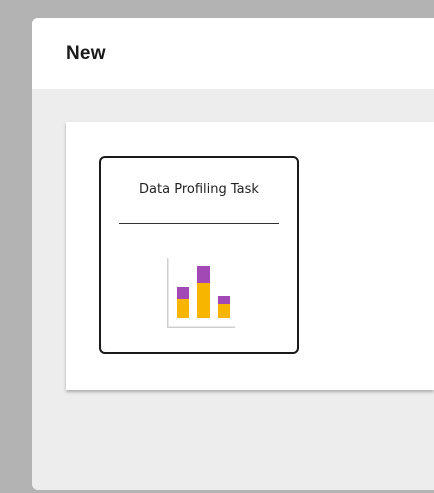 This screenshot has width=434, height=493. What do you see at coordinates (224, 311) in the screenshot?
I see `bar-3-bottom` at bounding box center [224, 311].